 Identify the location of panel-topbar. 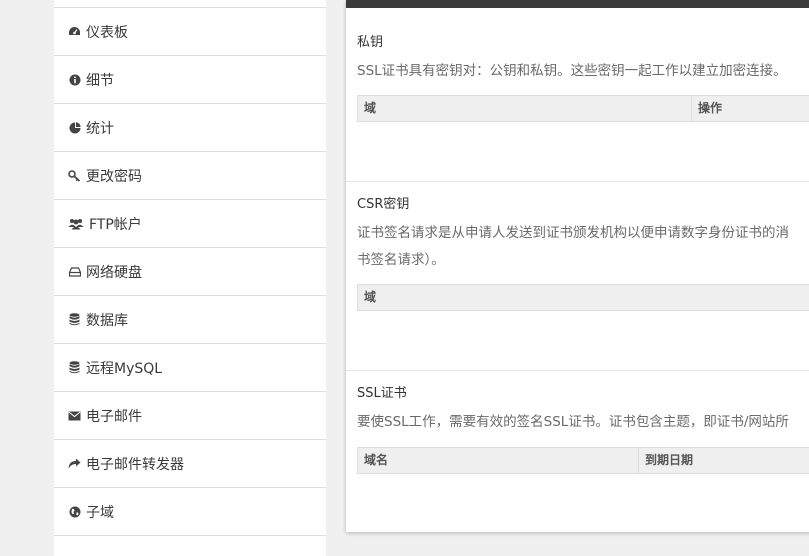
(577, 4).